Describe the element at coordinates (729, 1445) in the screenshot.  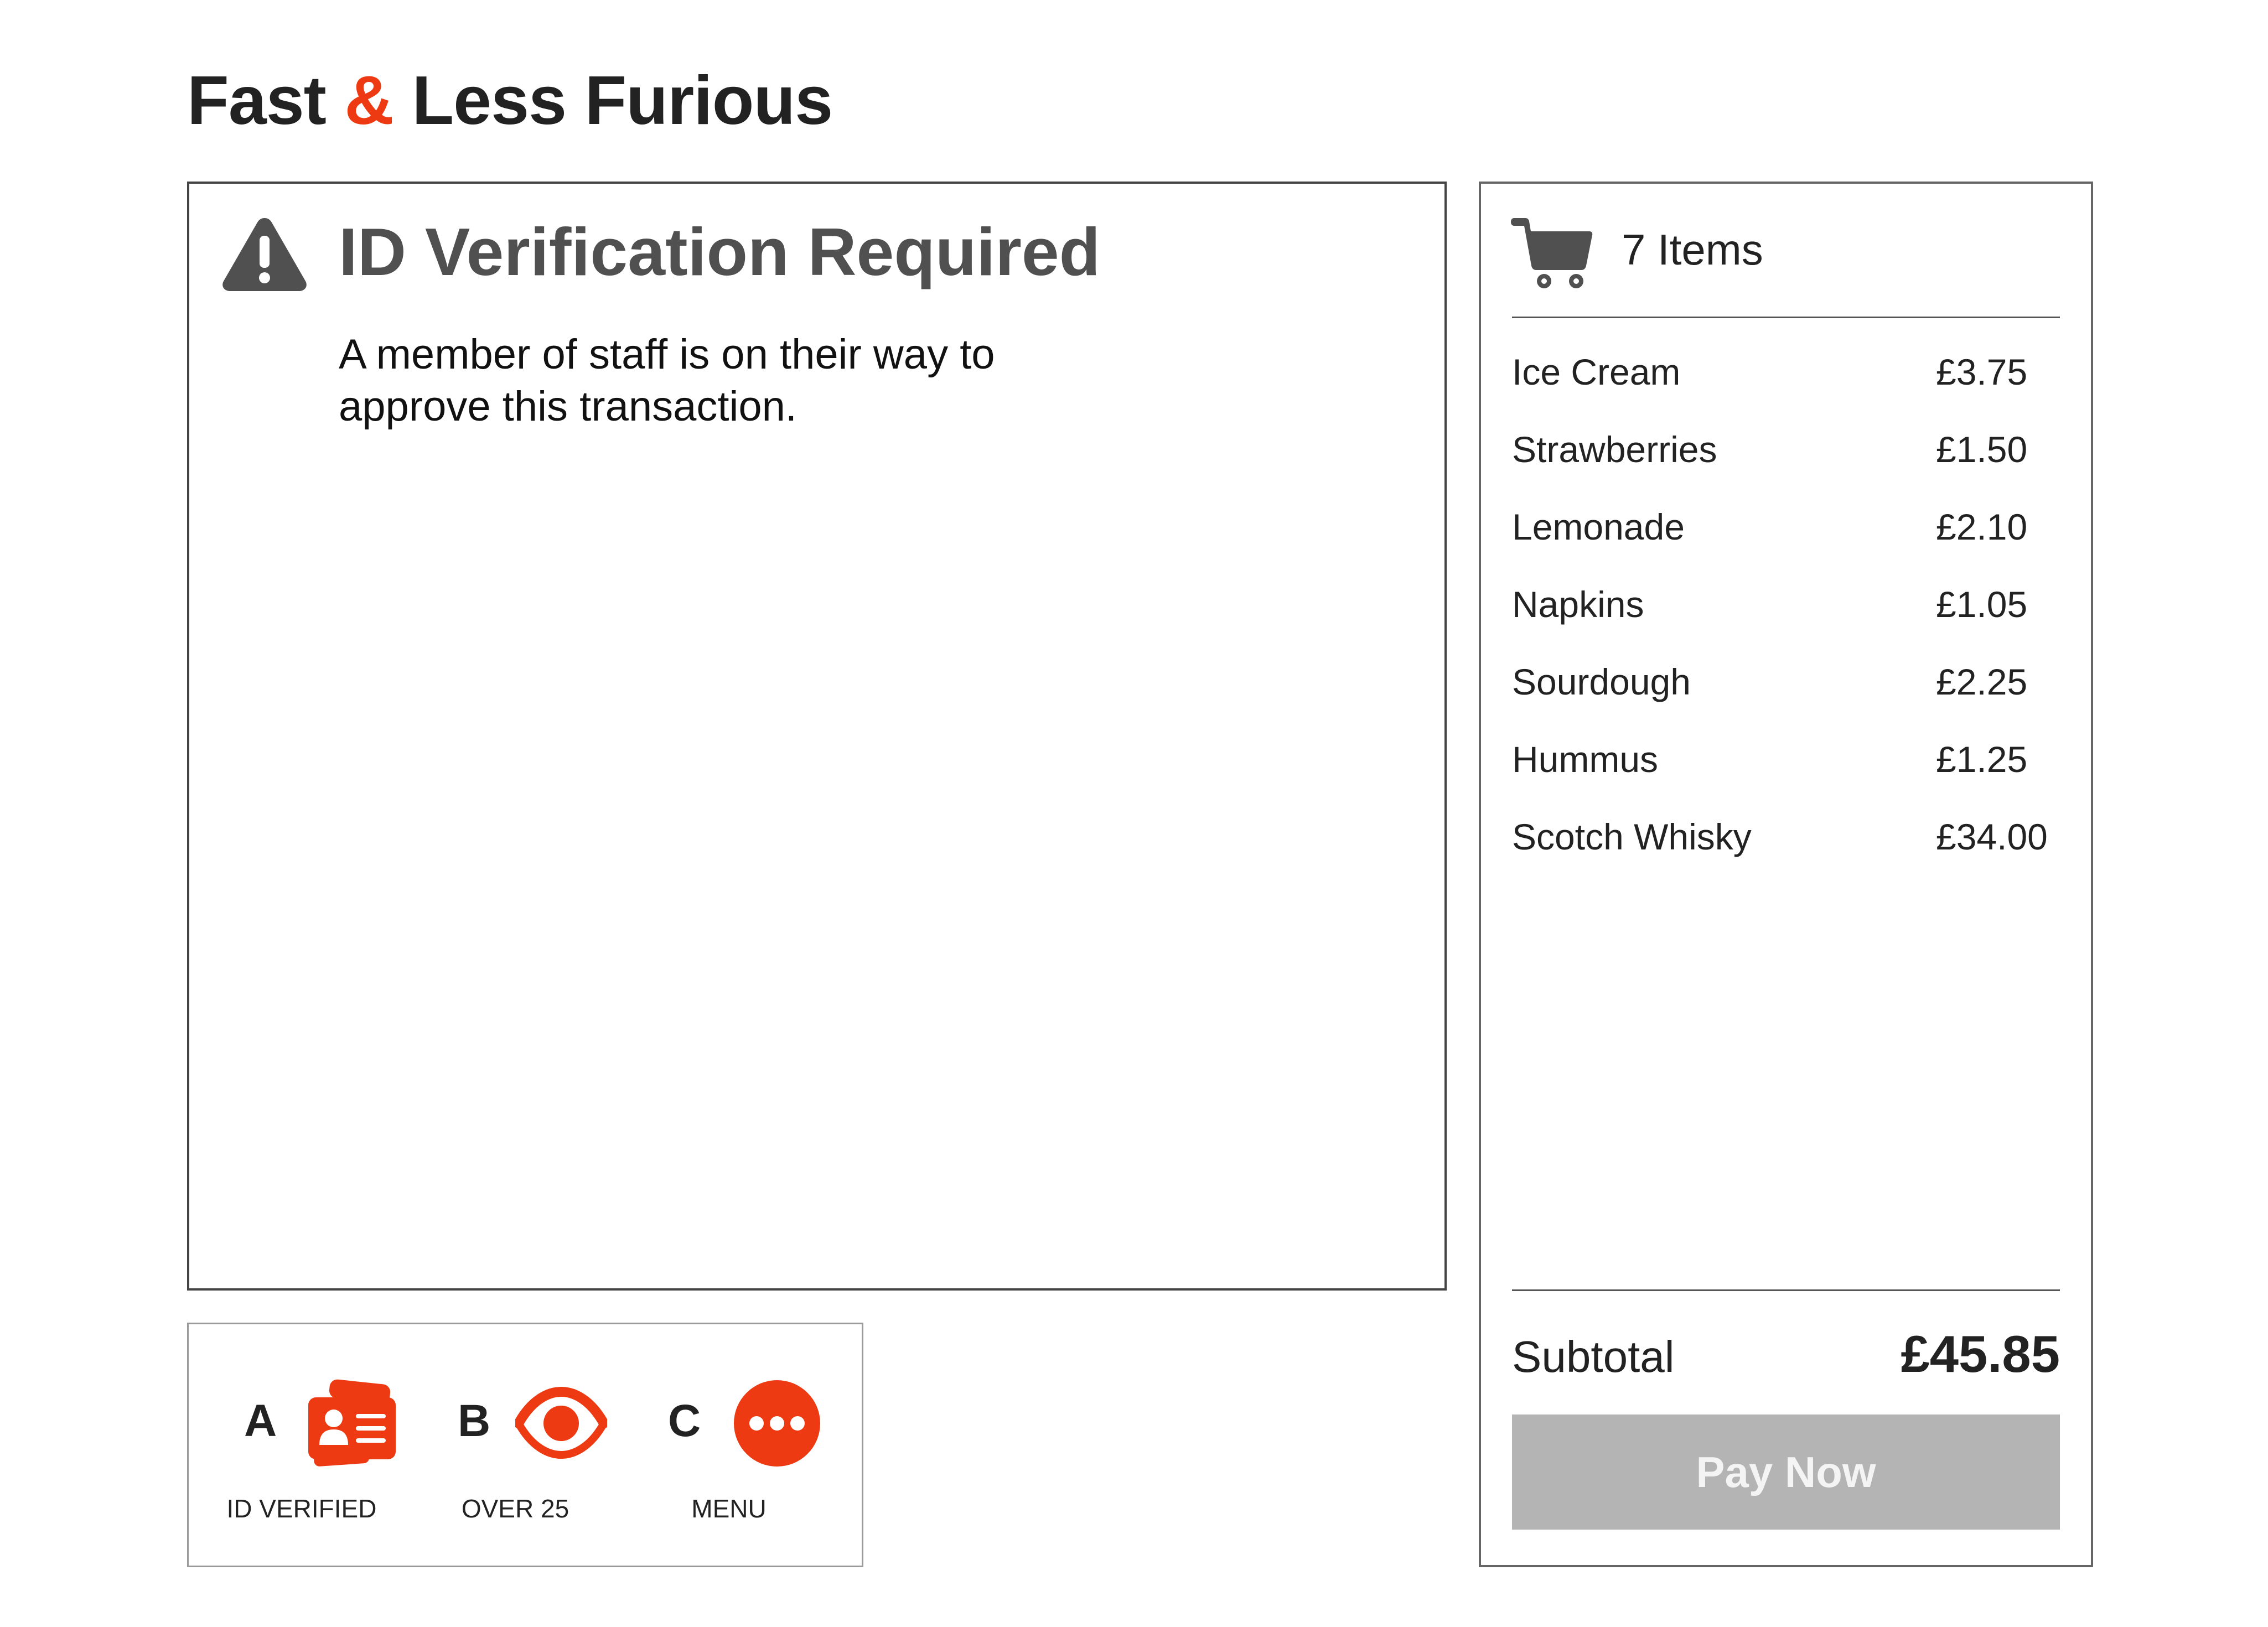
I see `menu-button: C MENU` at that location.